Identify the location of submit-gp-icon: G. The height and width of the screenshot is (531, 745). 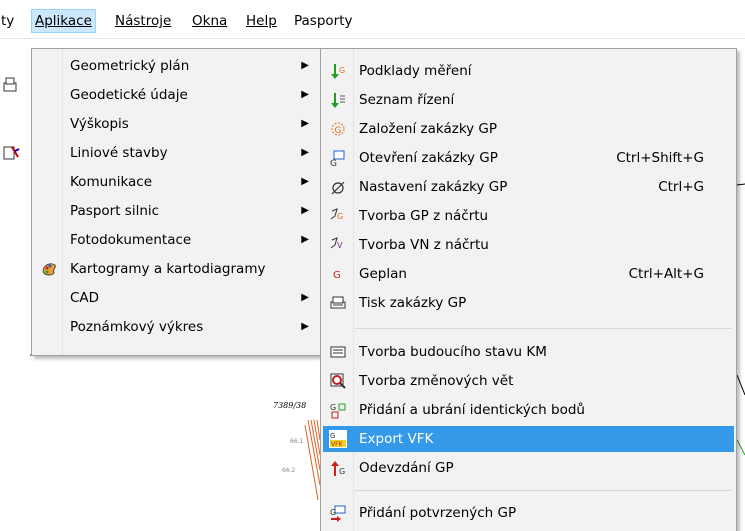
(338, 468).